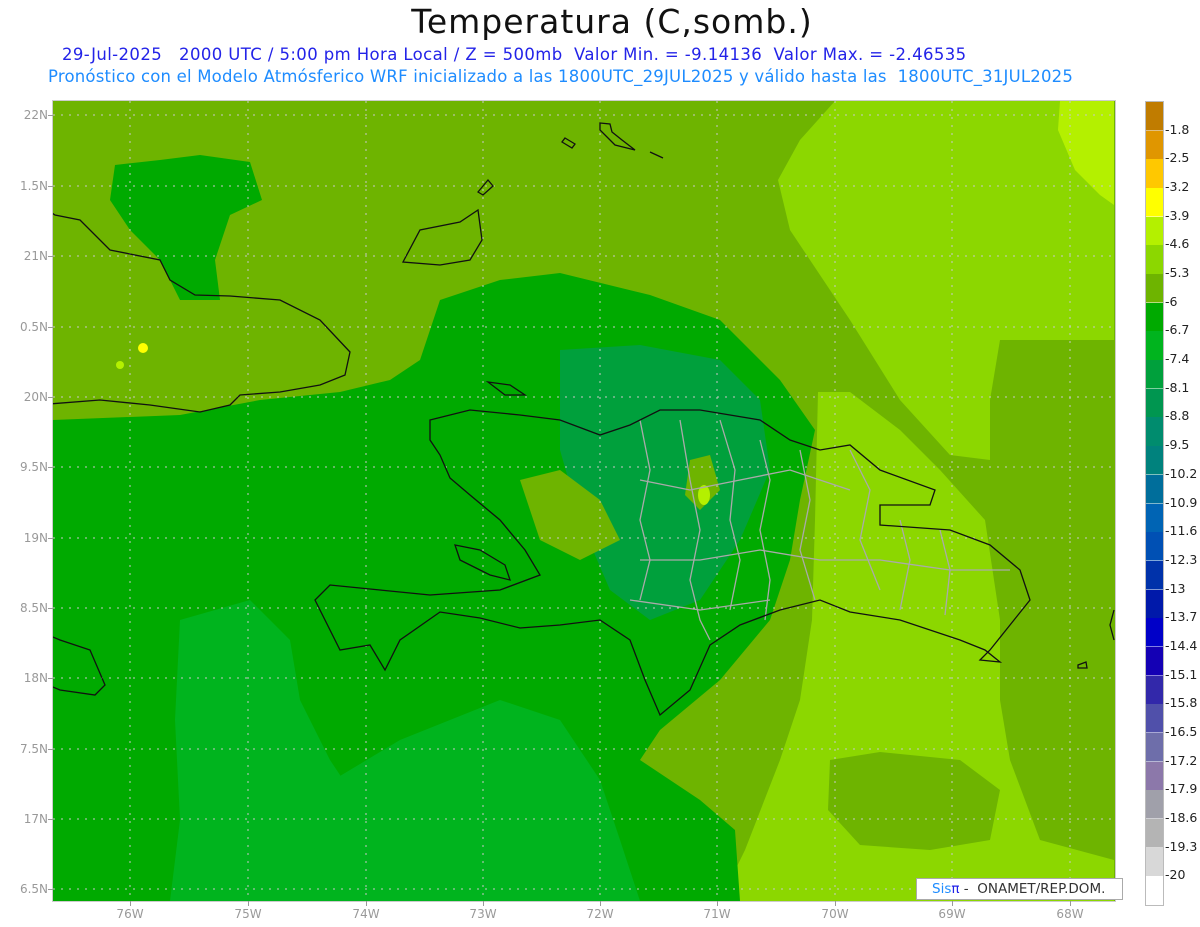 Image resolution: width=1200 pixels, height=927 pixels. Describe the element at coordinates (1177, 215) in the screenshot. I see `colorbar-label: -3.9` at that location.